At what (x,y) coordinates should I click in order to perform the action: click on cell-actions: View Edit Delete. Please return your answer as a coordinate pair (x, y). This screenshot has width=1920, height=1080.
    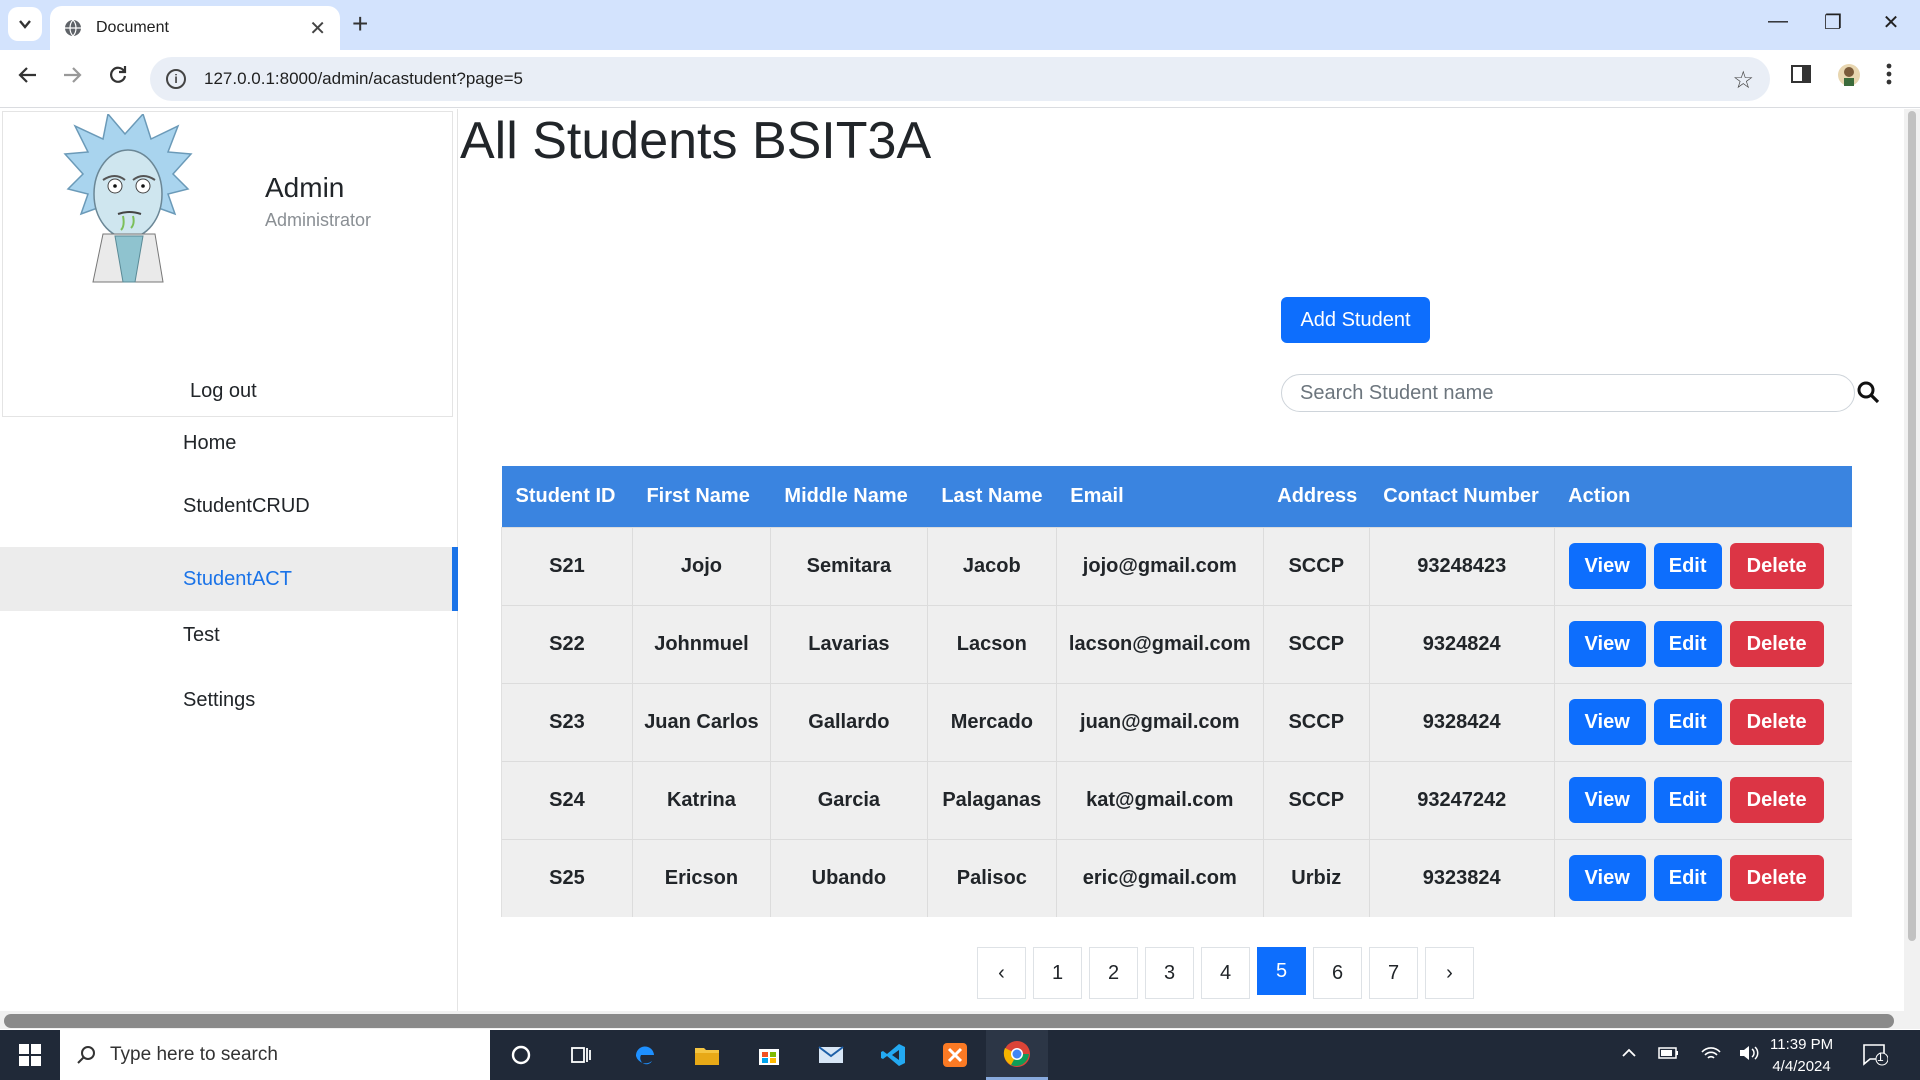
    Looking at the image, I should click on (1702, 799).